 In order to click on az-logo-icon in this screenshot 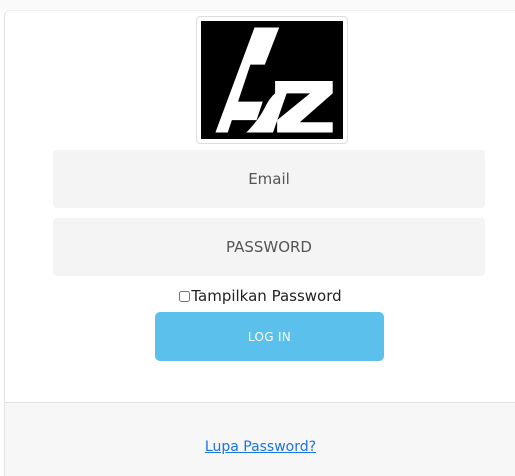, I will do `click(272, 80)`.